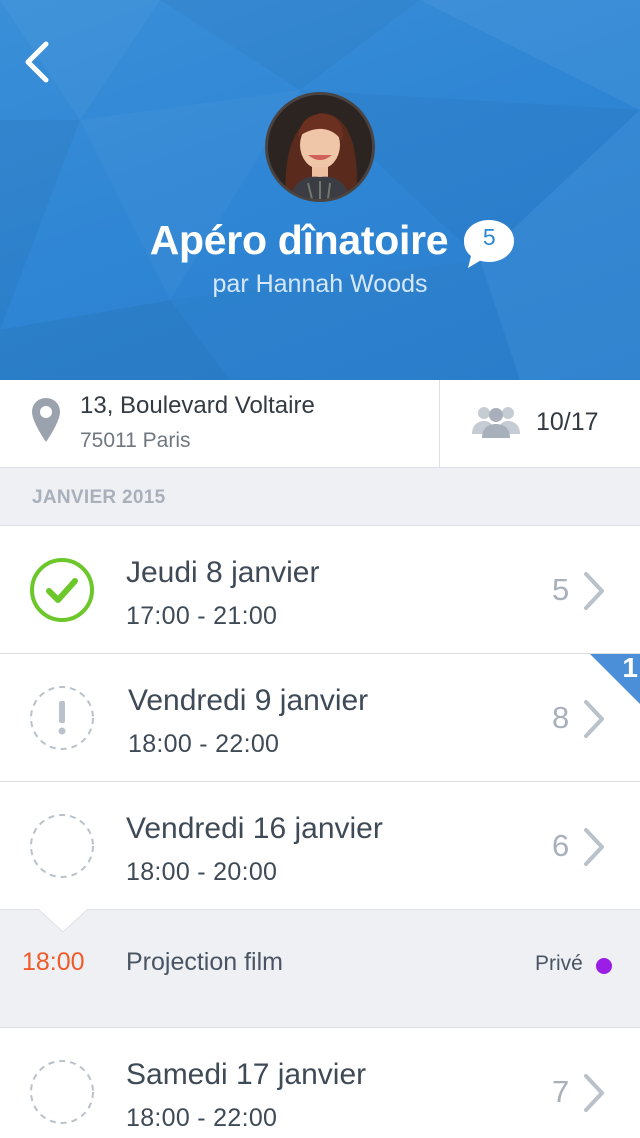  What do you see at coordinates (62, 718) in the screenshot?
I see `exclamation-circle-icon` at bounding box center [62, 718].